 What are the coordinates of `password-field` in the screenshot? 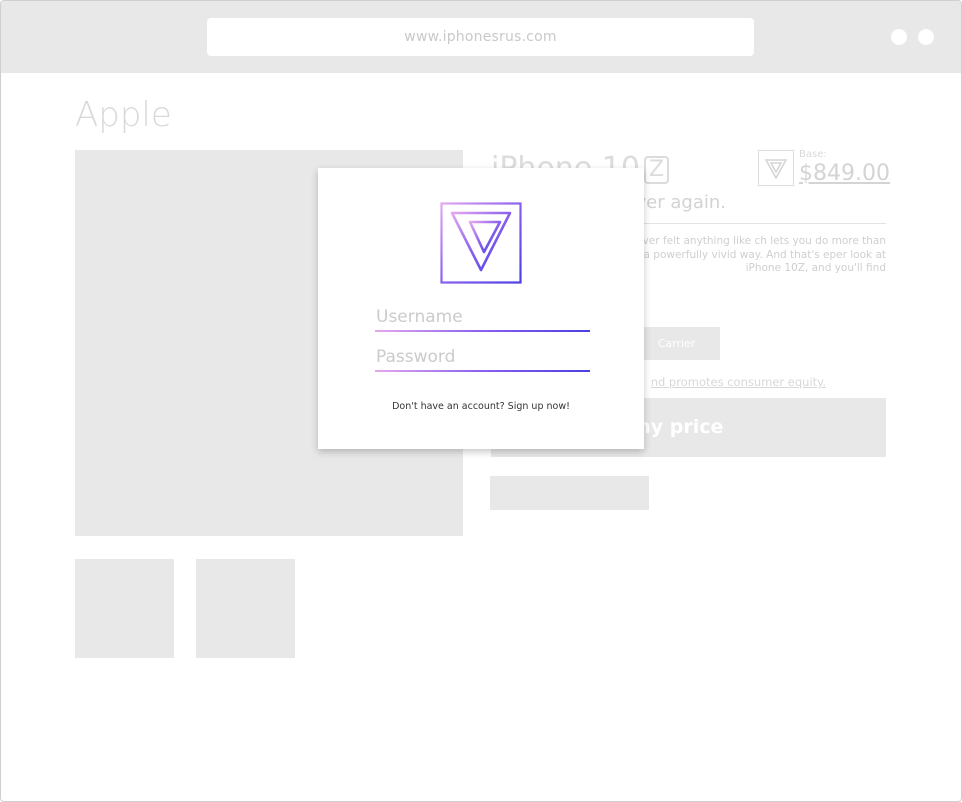 It's located at (482, 359).